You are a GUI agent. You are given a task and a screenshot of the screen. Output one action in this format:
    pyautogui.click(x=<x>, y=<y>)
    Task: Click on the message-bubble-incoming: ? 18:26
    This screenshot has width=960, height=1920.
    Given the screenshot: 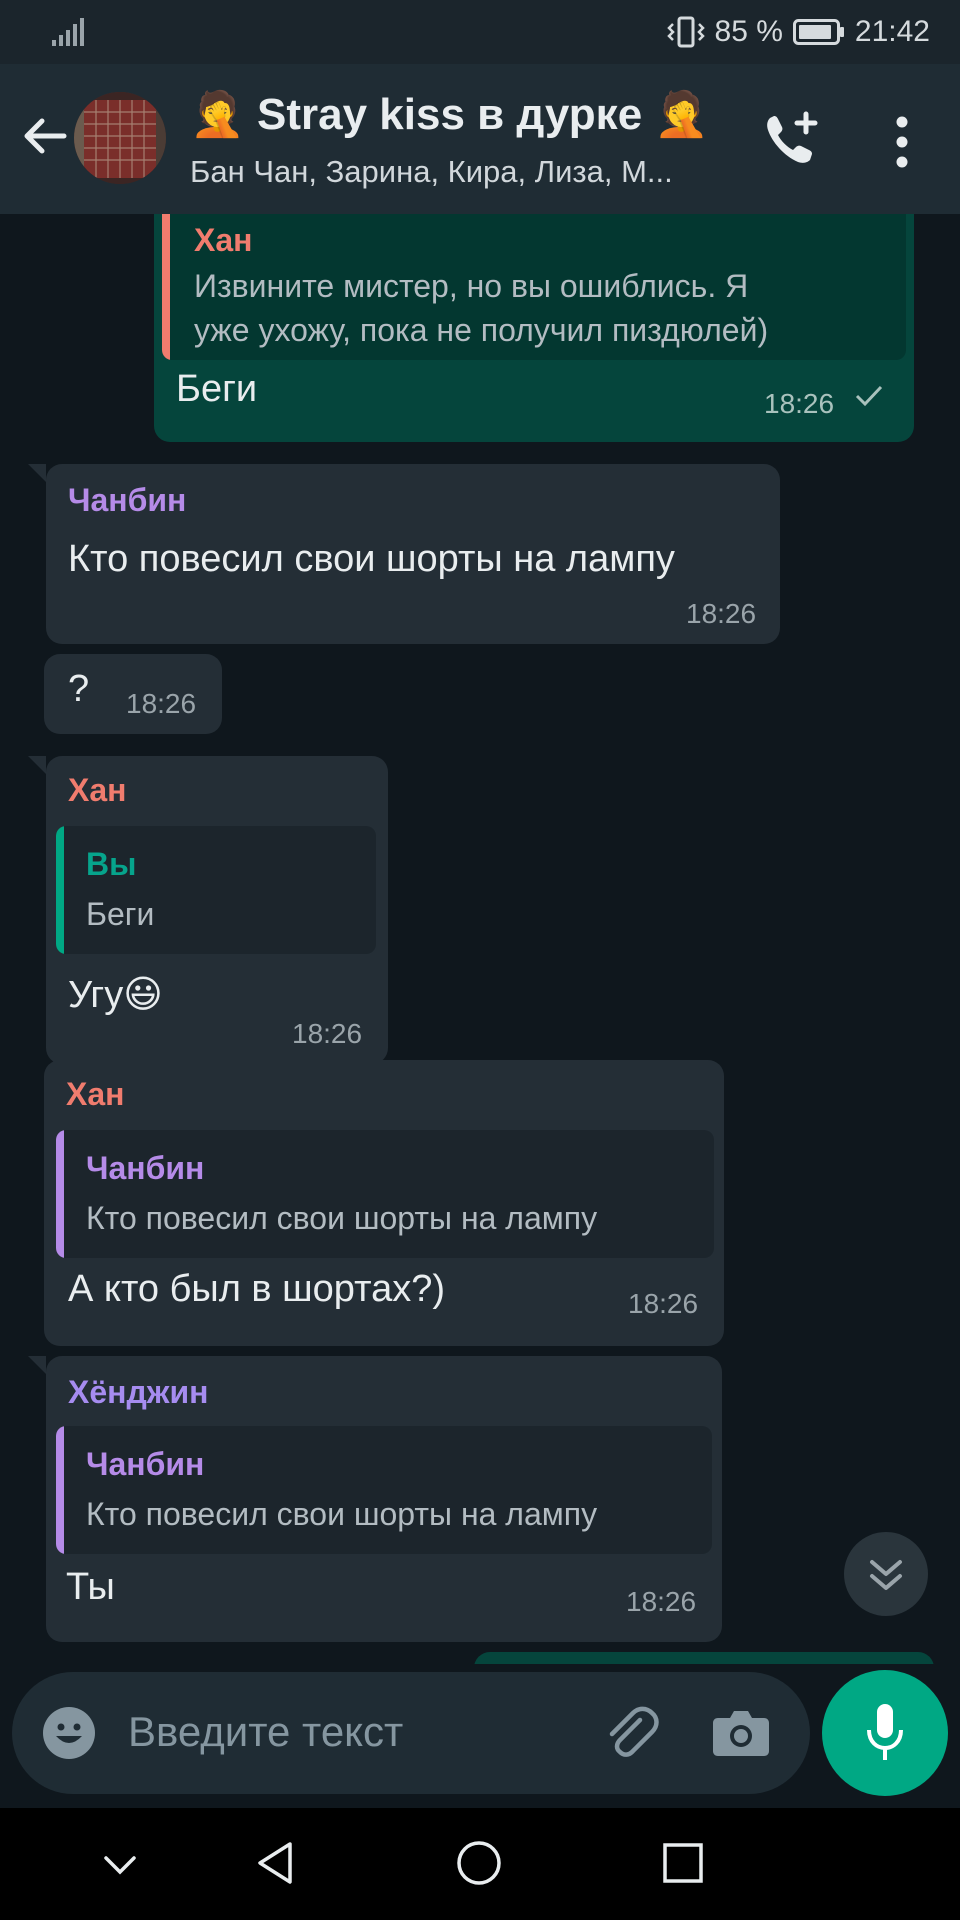 What is the action you would take?
    pyautogui.click(x=133, y=694)
    